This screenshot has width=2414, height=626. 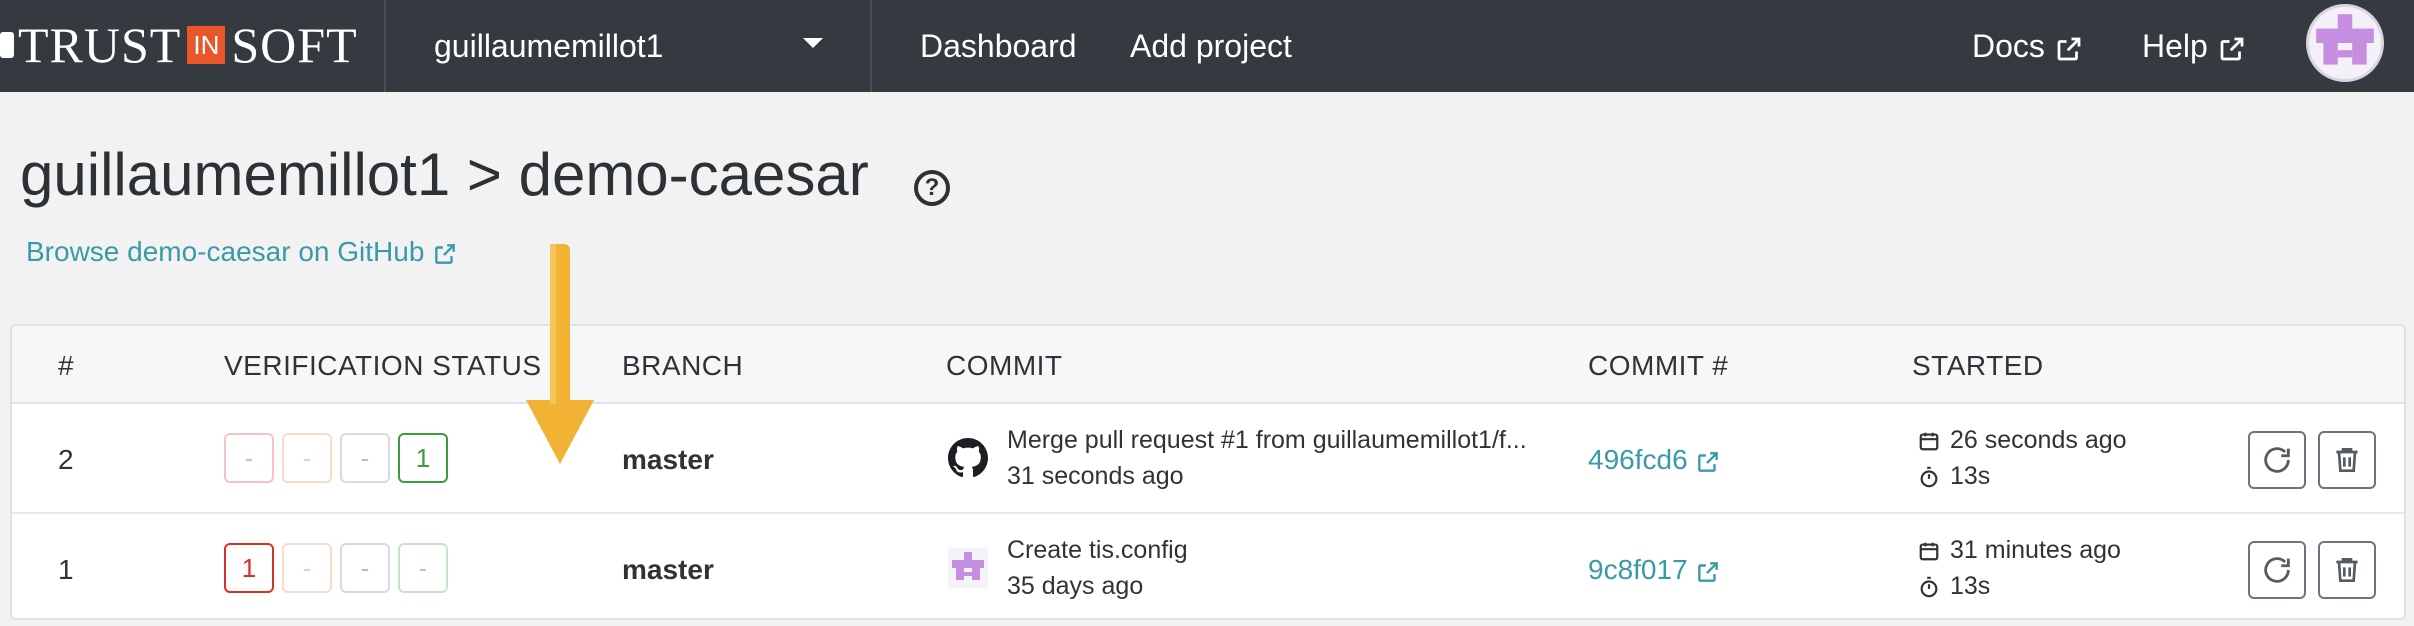 I want to click on header-commit: COMMIT, so click(x=1004, y=365).